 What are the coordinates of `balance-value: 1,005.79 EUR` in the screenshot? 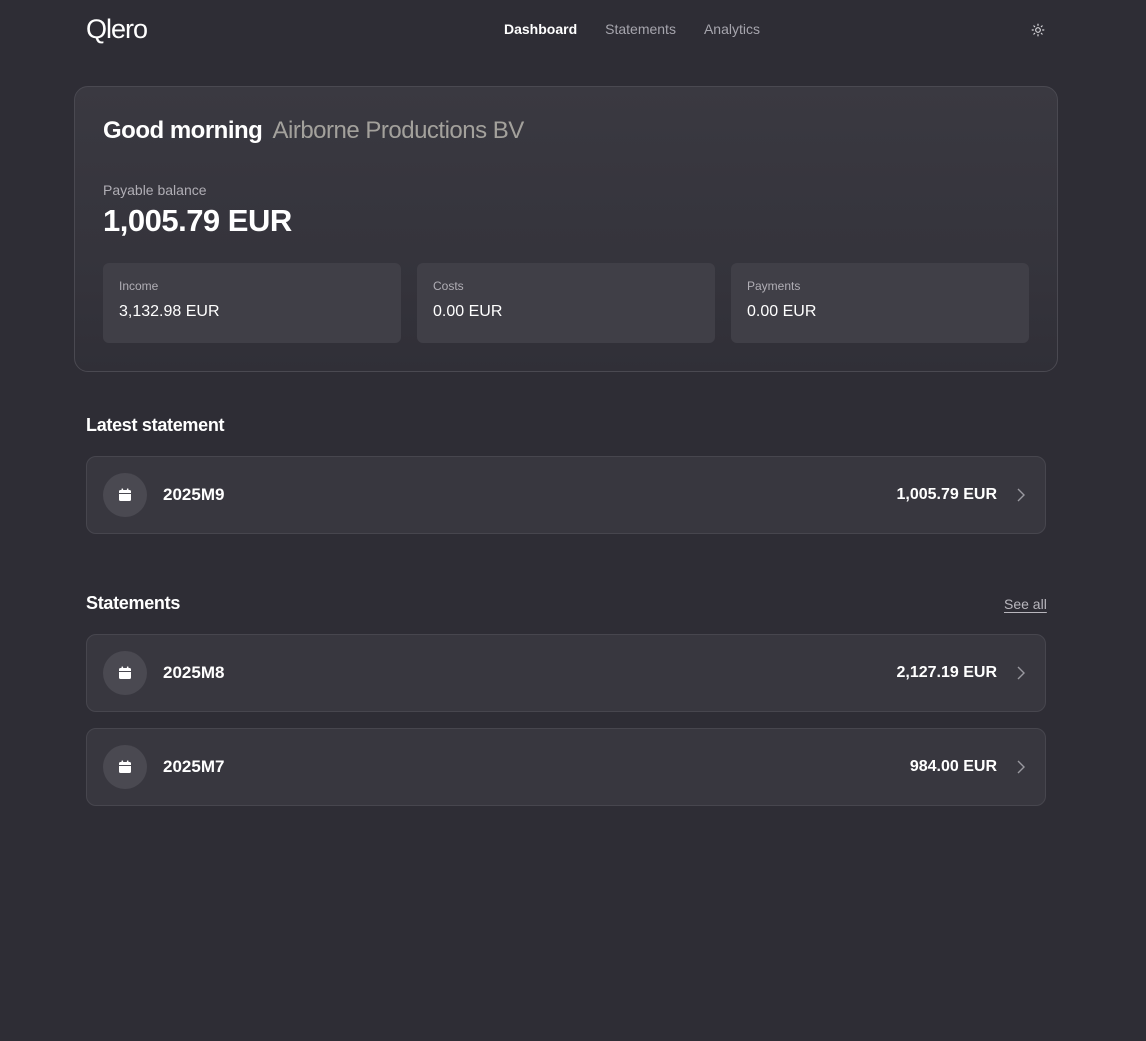 It's located at (197, 220).